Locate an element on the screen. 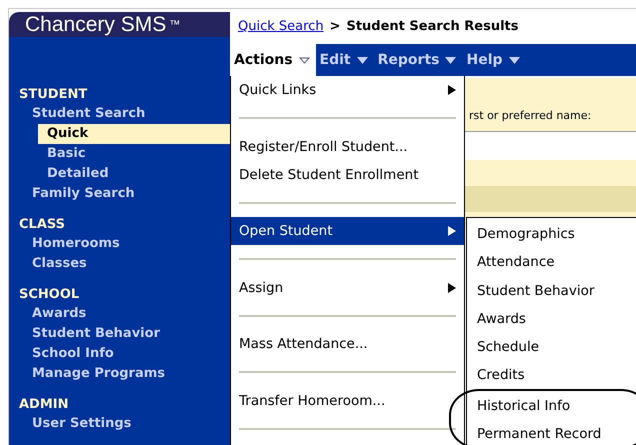  sidebar-subitem: Basic is located at coordinates (62, 154).